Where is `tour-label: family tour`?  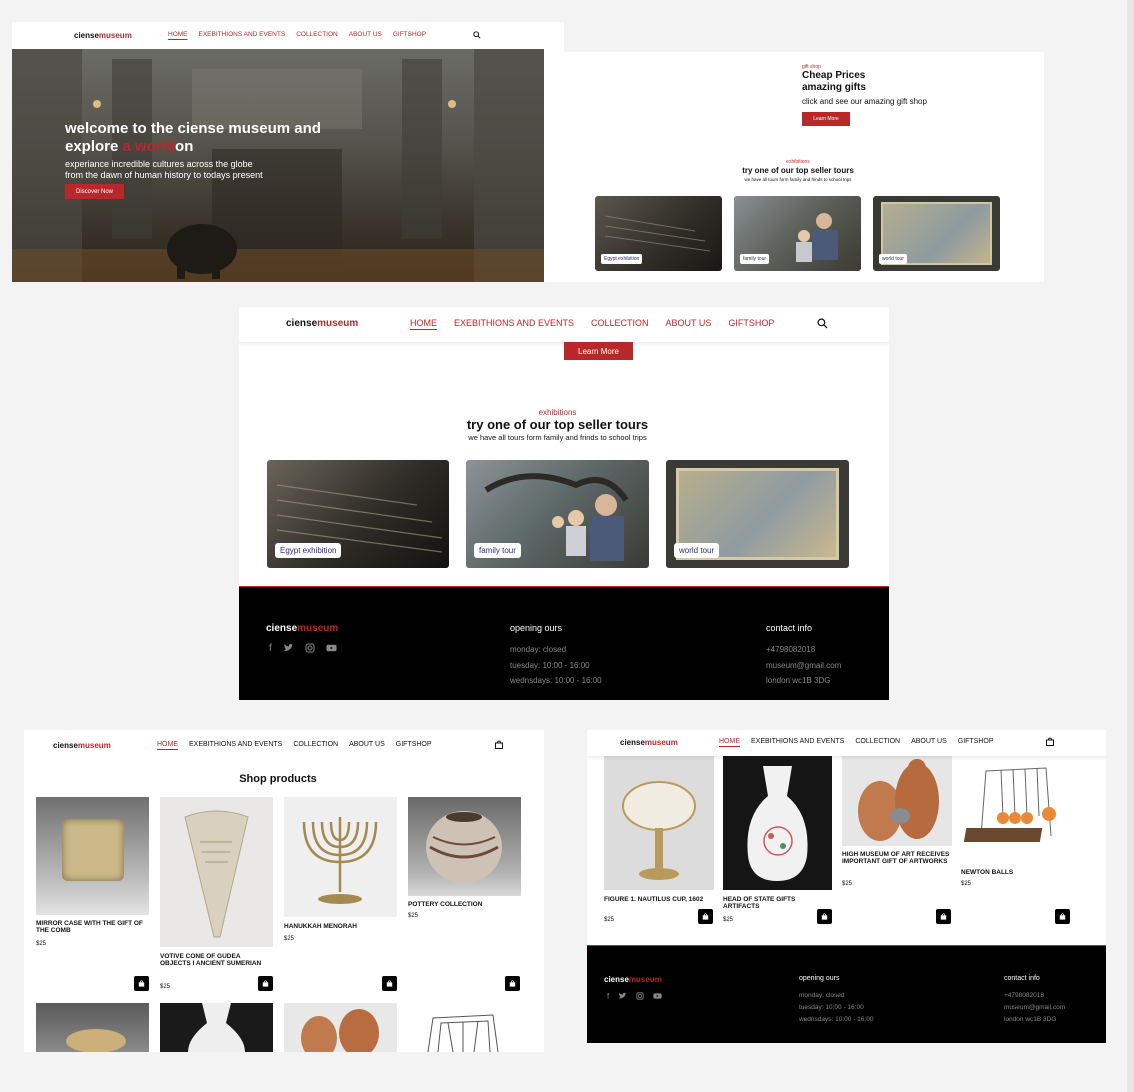
tour-label: family tour is located at coordinates (755, 259).